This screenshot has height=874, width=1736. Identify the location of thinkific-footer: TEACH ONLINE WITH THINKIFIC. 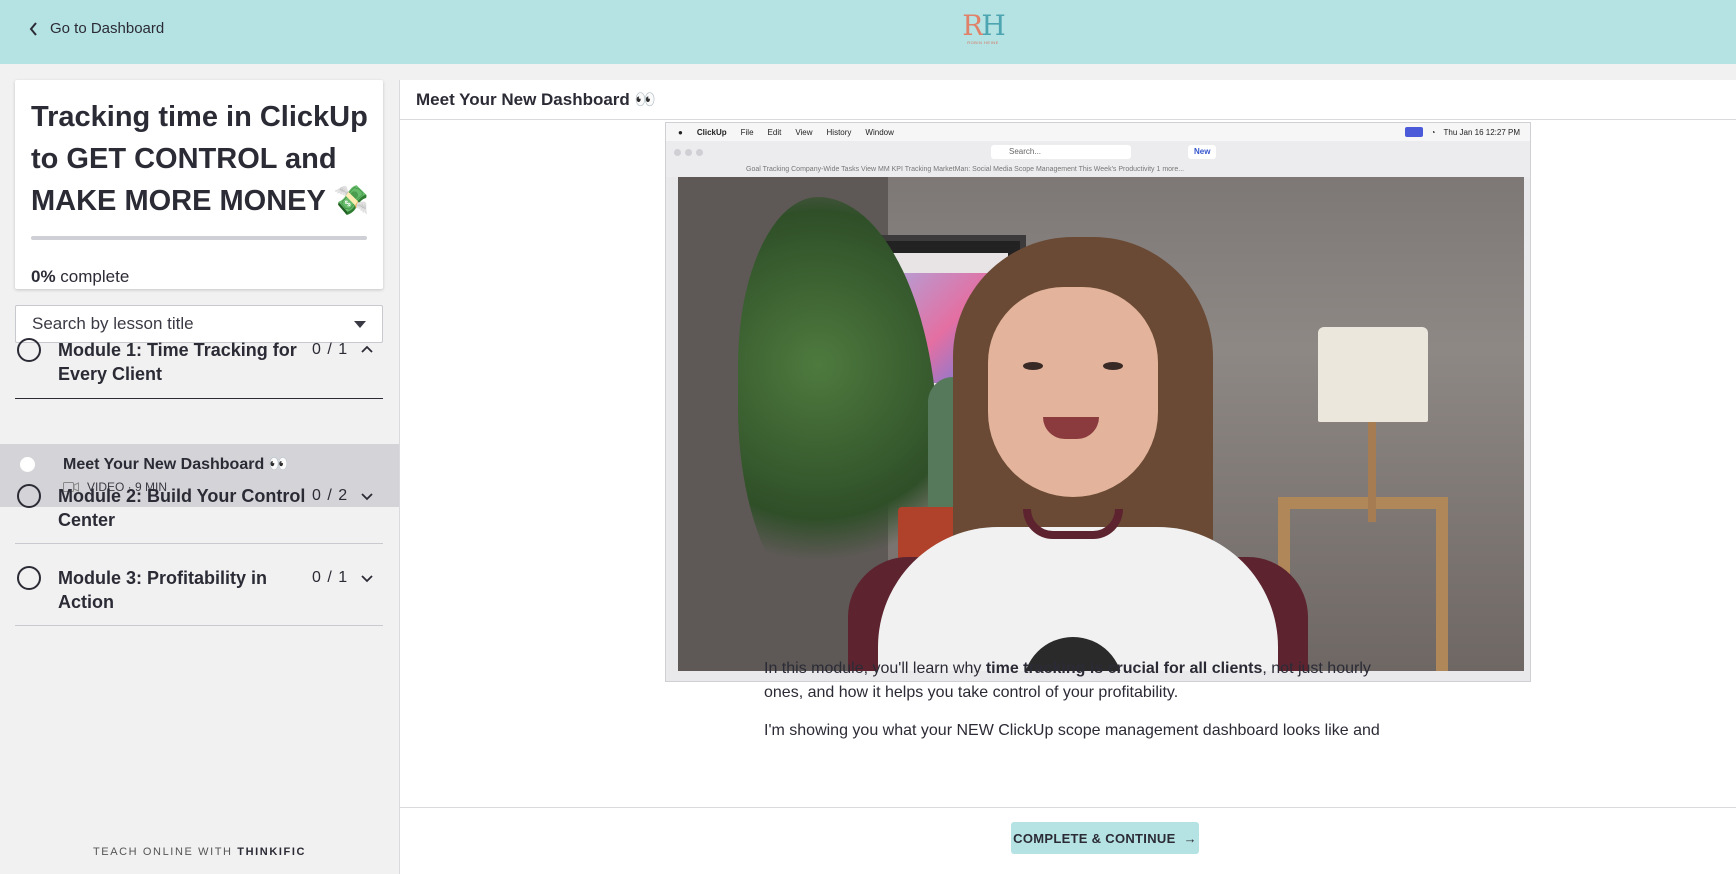
(199, 852).